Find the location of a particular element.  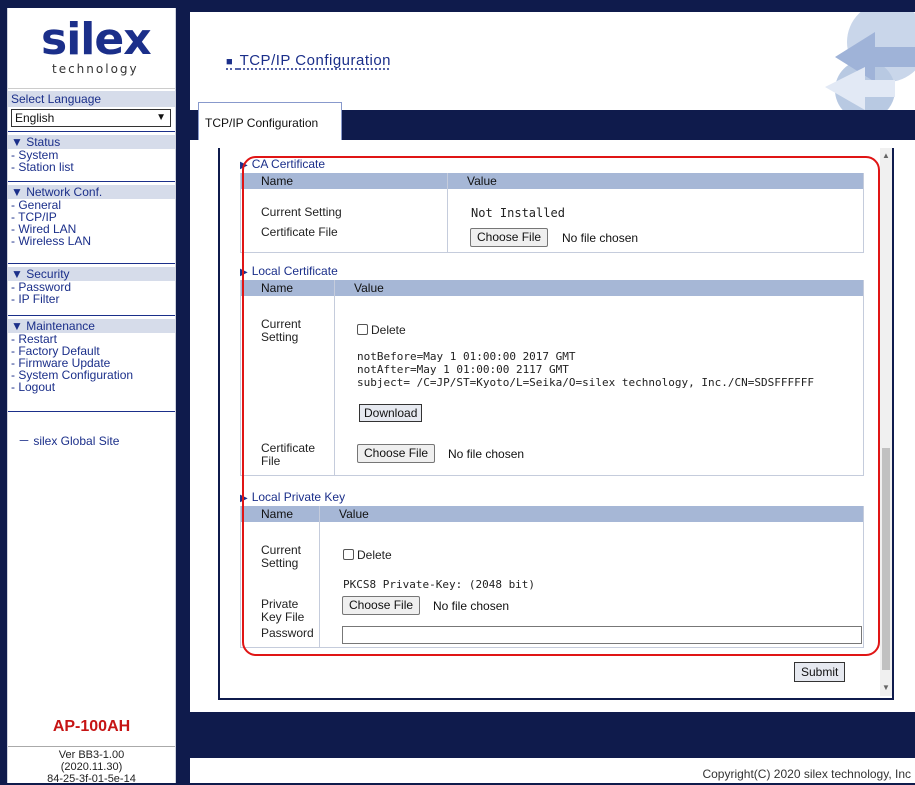

tab-tcpip-configuration: TCP/IP Configuration is located at coordinates (270, 121).